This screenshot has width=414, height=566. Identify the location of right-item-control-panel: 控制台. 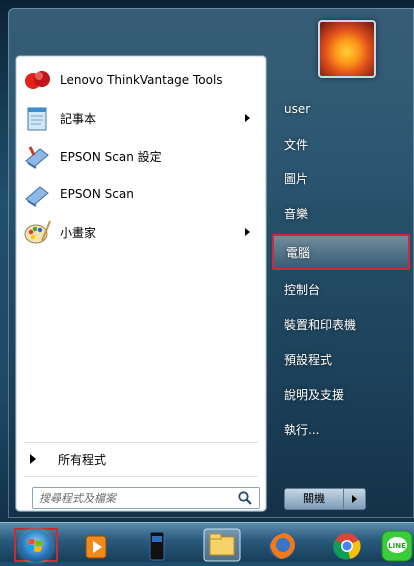
(341, 289).